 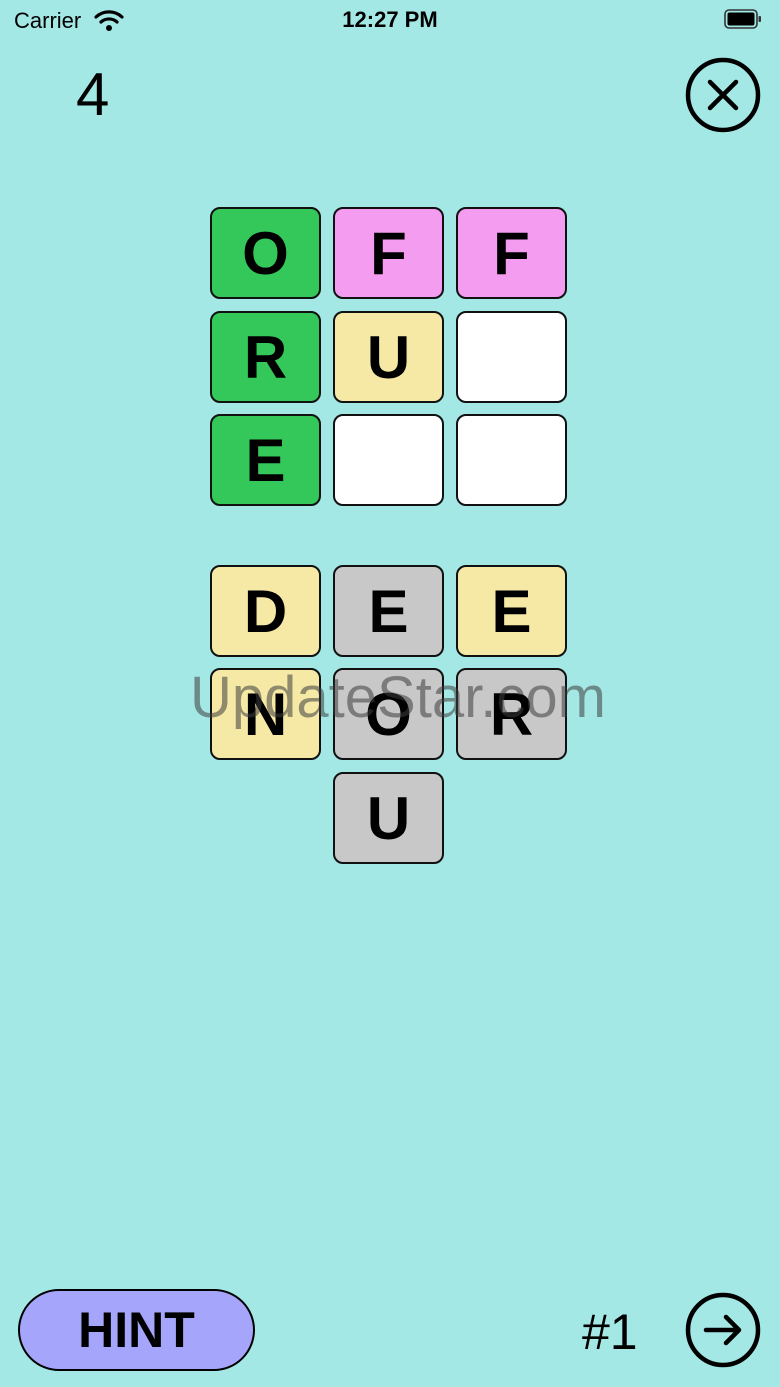 I want to click on battery-icon, so click(x=742, y=19).